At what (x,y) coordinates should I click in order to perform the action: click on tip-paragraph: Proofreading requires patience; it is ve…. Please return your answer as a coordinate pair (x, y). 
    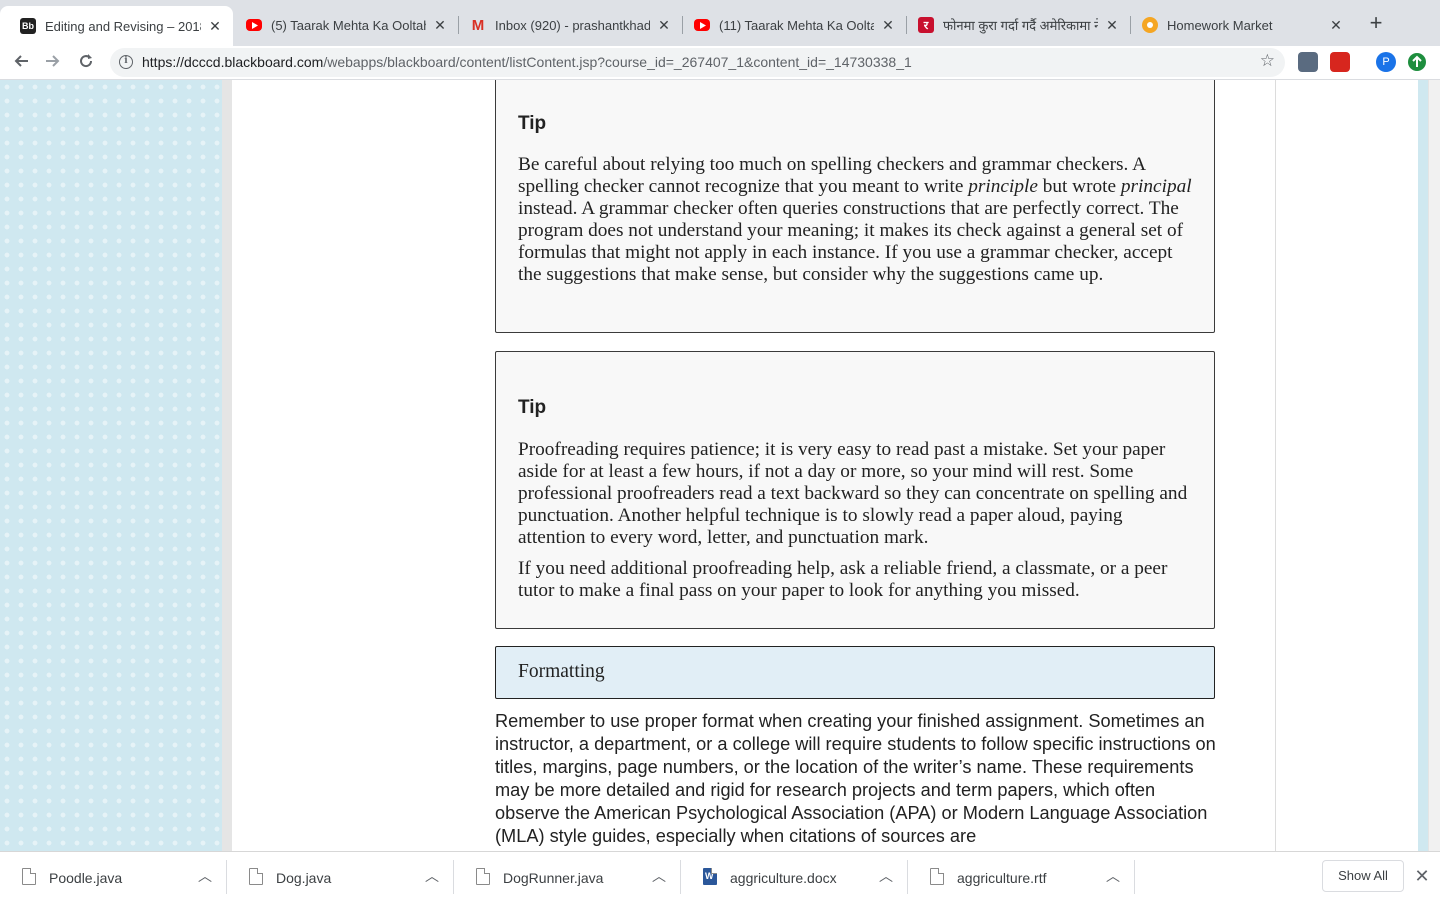
    Looking at the image, I should click on (855, 494).